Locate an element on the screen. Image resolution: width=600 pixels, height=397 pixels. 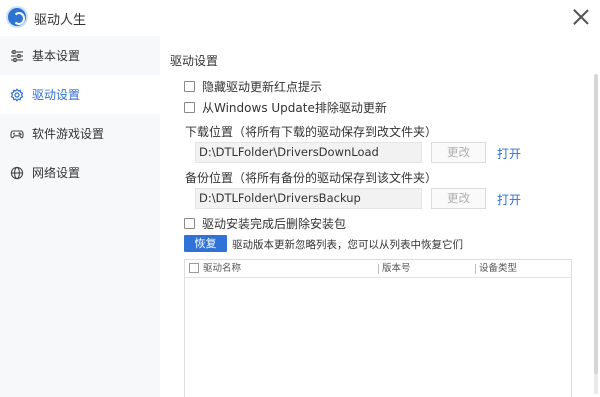
download-location-label: 下载位置（将所有下载的驱动保存到改文件夹） is located at coordinates (311, 132).